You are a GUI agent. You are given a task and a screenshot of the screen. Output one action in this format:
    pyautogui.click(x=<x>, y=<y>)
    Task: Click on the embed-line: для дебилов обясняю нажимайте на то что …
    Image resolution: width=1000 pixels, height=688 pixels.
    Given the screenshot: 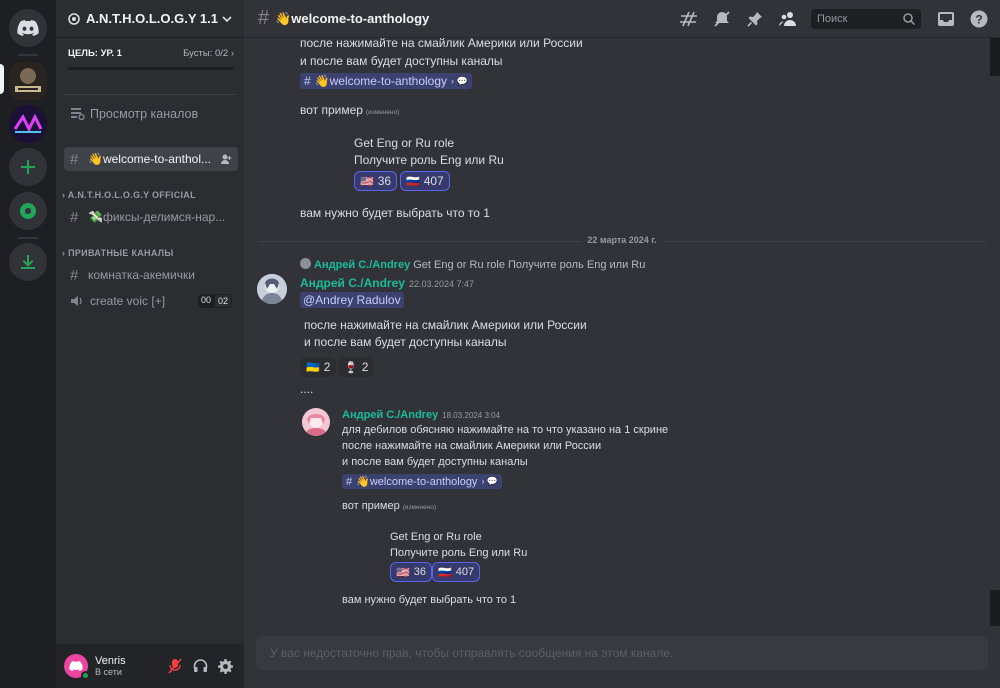 What is the action you would take?
    pyautogui.click(x=505, y=430)
    